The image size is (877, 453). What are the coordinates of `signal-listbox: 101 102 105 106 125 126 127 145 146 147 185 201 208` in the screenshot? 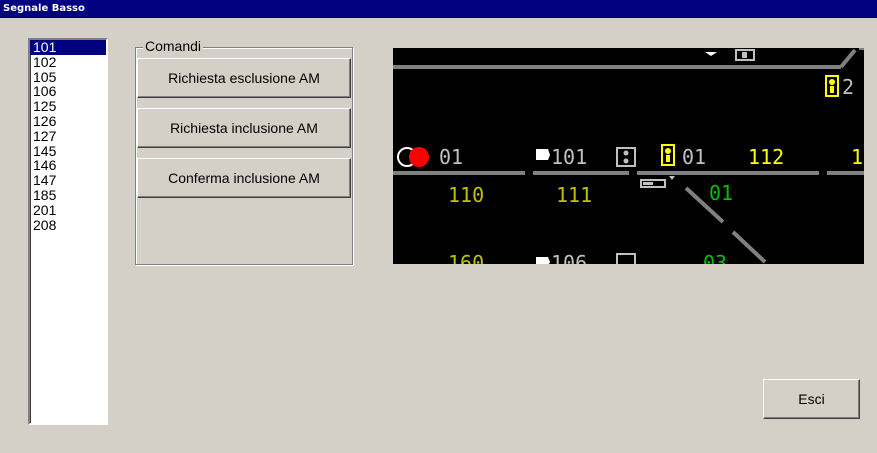 It's located at (68, 231).